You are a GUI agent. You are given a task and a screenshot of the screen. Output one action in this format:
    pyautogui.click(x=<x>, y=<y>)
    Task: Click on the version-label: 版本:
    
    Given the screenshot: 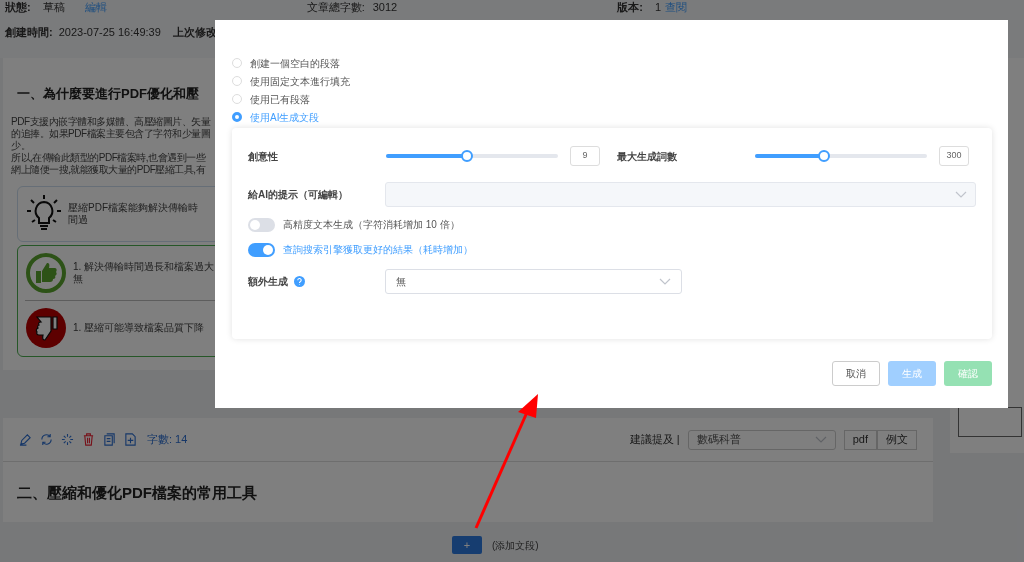 What is the action you would take?
    pyautogui.click(x=630, y=7)
    